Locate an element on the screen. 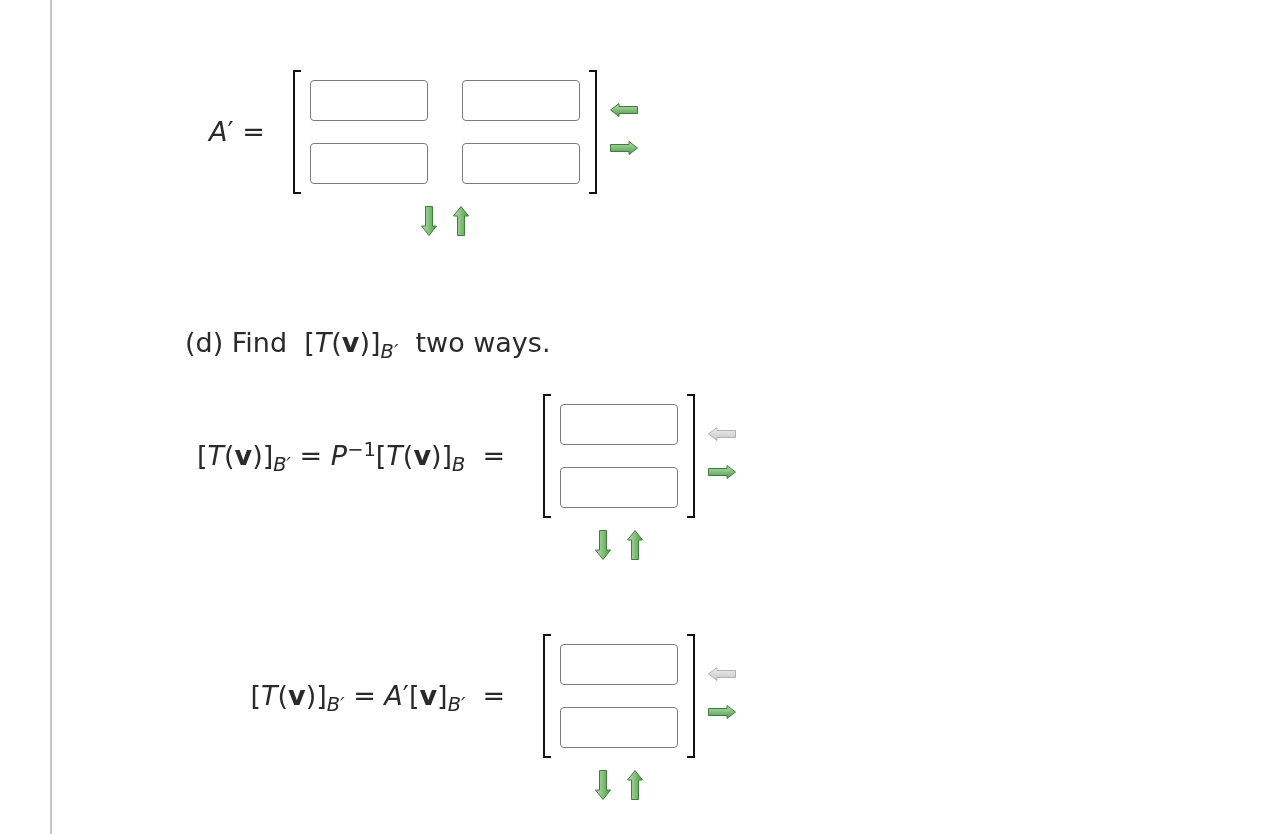 This screenshot has height=834, width=1262. equation-label: [T(v)]$_{B′}$ = P$^{−1}$[T(v)]$_{B}$ = is located at coordinates (351, 456).